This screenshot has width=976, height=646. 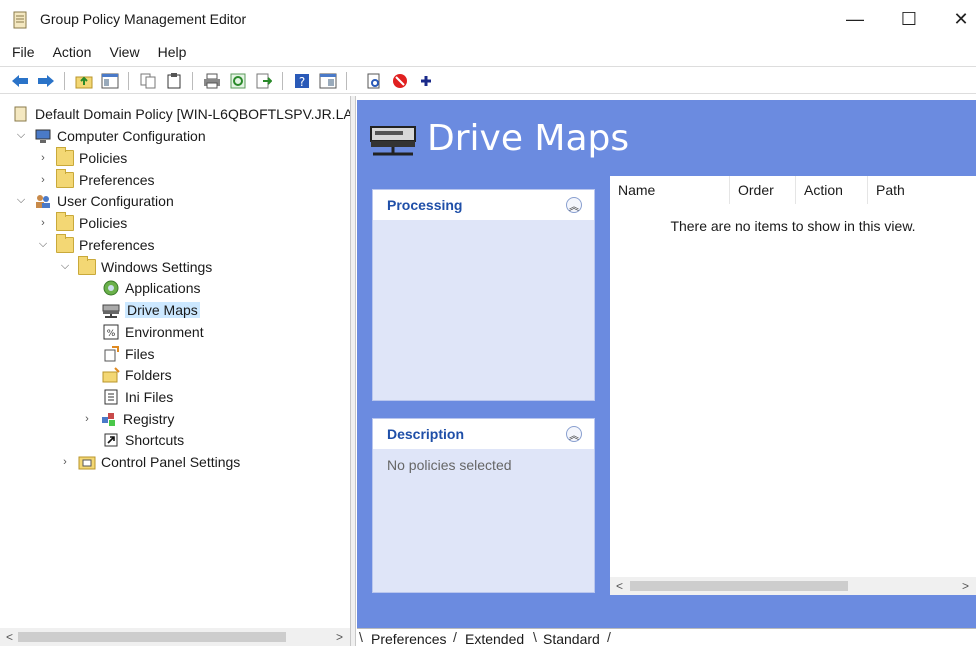 I want to click on tree-item-computer-configuration: ⌵ Computer Configuration, so click(x=110, y=135).